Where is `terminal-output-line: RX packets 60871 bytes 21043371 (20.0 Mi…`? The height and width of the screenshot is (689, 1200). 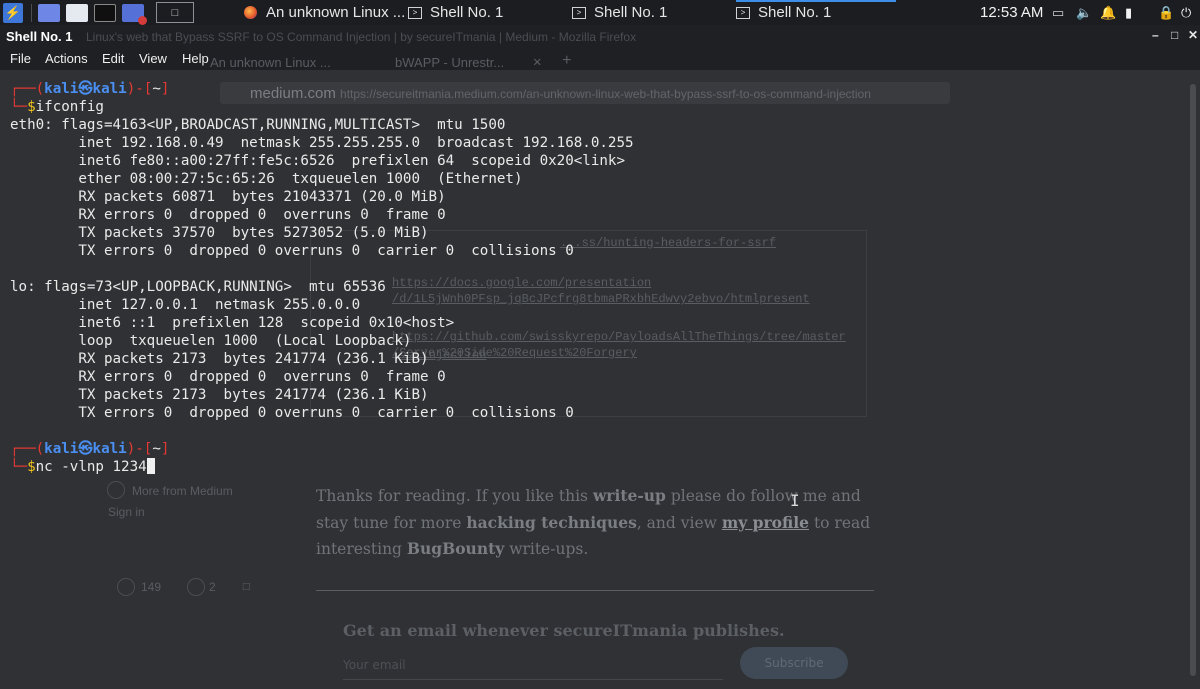
terminal-output-line: RX packets 60871 bytes 21043371 (20.0 Mi… is located at coordinates (228, 197).